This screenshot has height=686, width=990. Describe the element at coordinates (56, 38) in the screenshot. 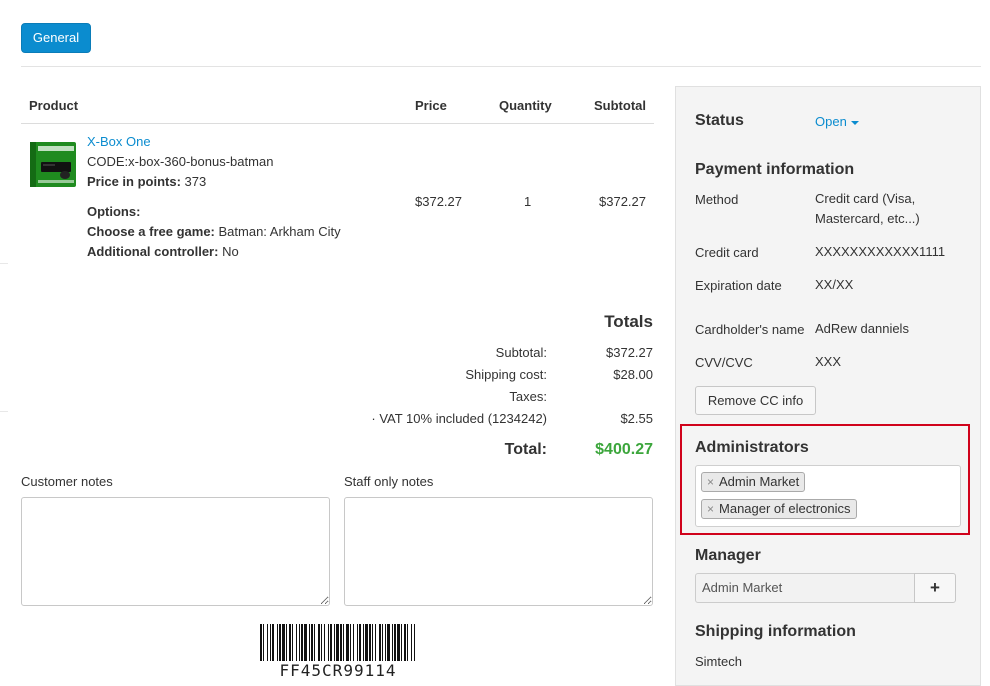

I see `tab-general: General` at that location.